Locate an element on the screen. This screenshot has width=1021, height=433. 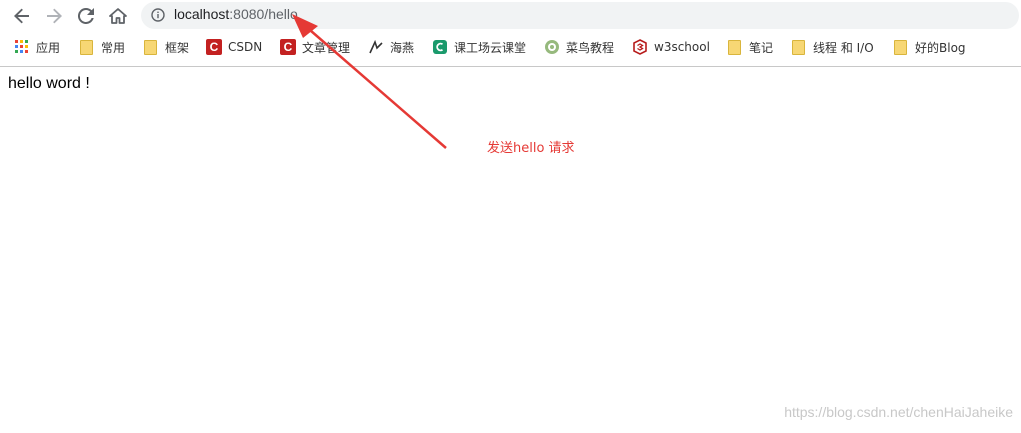
forward-icon is located at coordinates (54, 16).